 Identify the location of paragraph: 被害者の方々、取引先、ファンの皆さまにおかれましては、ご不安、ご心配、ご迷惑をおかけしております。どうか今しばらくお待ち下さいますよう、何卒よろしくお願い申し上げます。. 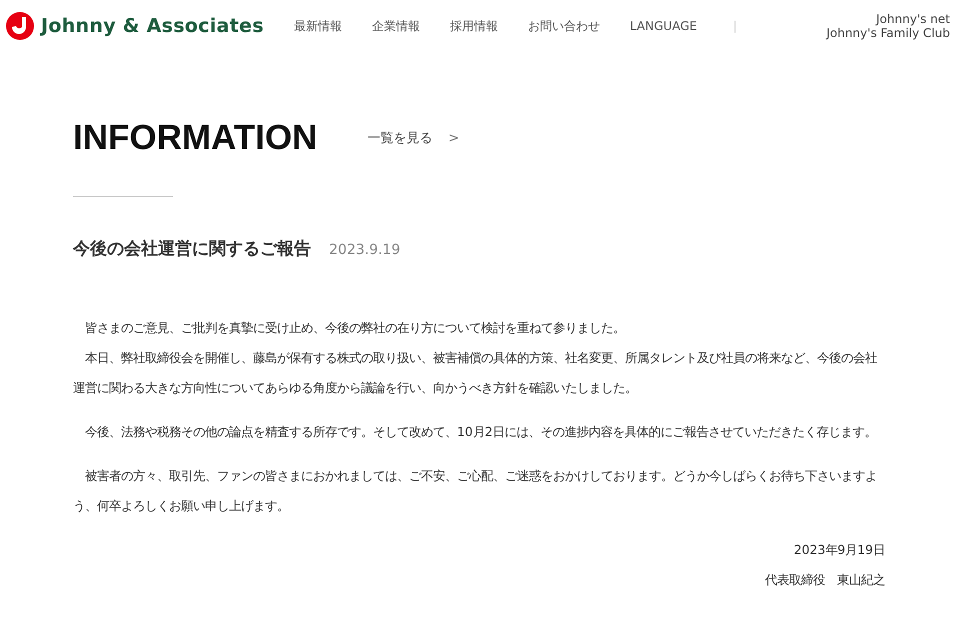
(475, 491).